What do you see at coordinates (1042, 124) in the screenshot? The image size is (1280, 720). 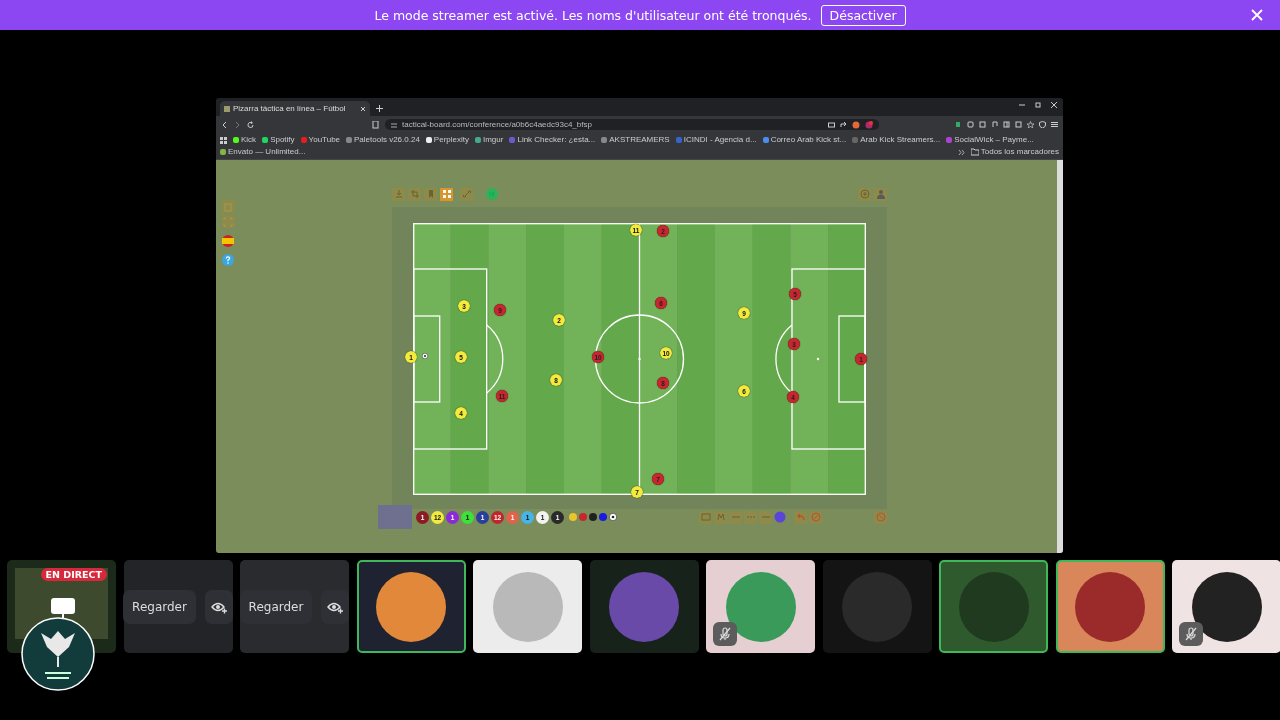 I see `shield-icon` at bounding box center [1042, 124].